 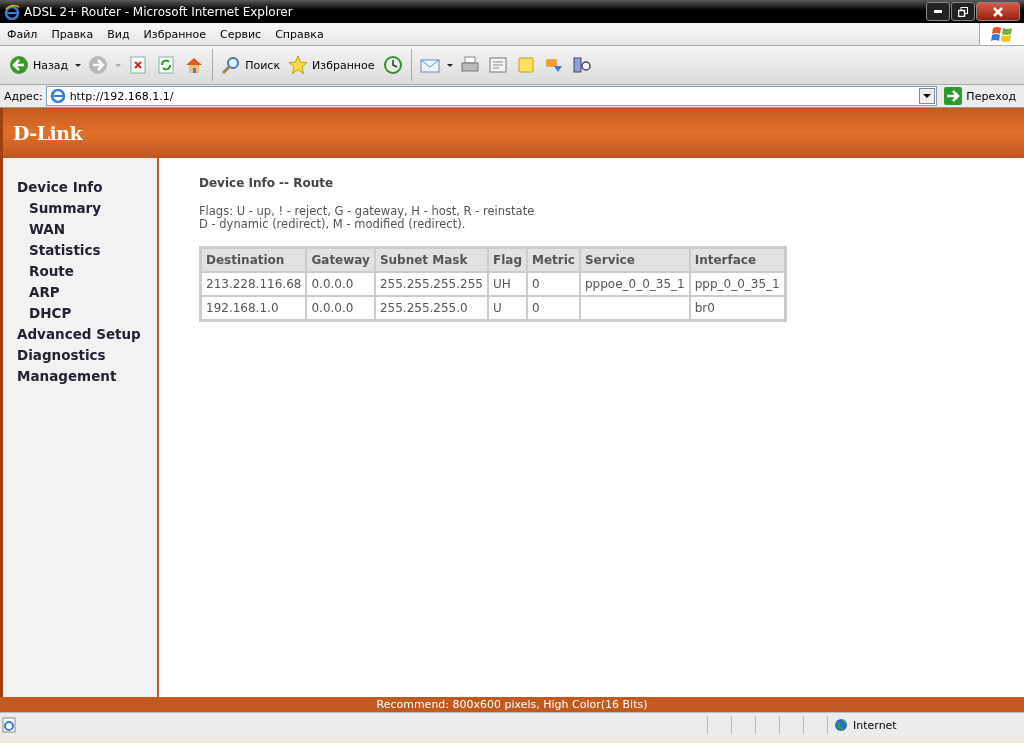 What do you see at coordinates (611, 211) in the screenshot?
I see `flags-legend: Flags: U - up, ! - reject, G - gateway, H - host, R - reinstate` at bounding box center [611, 211].